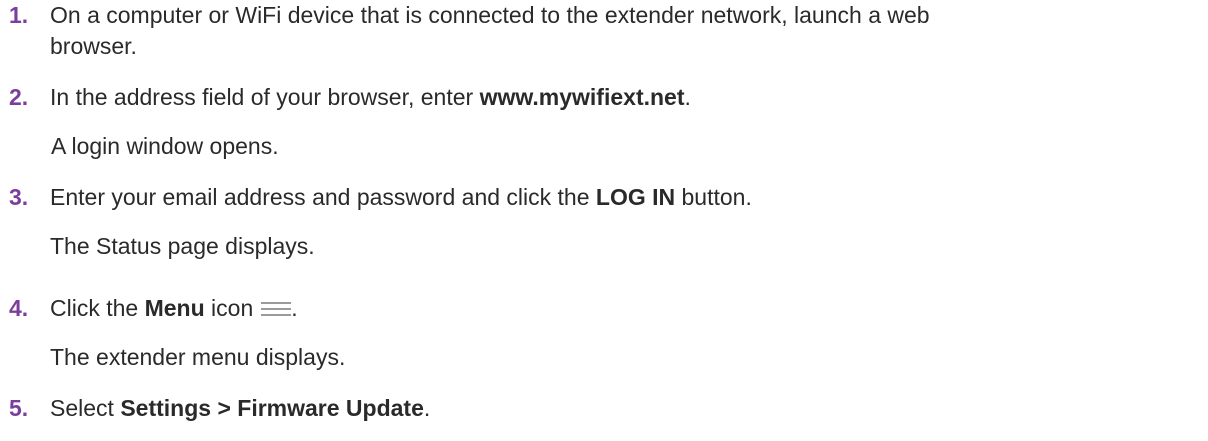 The width and height of the screenshot is (1208, 441). What do you see at coordinates (604, 146) in the screenshot?
I see `step-2-result: A login window opens.` at bounding box center [604, 146].